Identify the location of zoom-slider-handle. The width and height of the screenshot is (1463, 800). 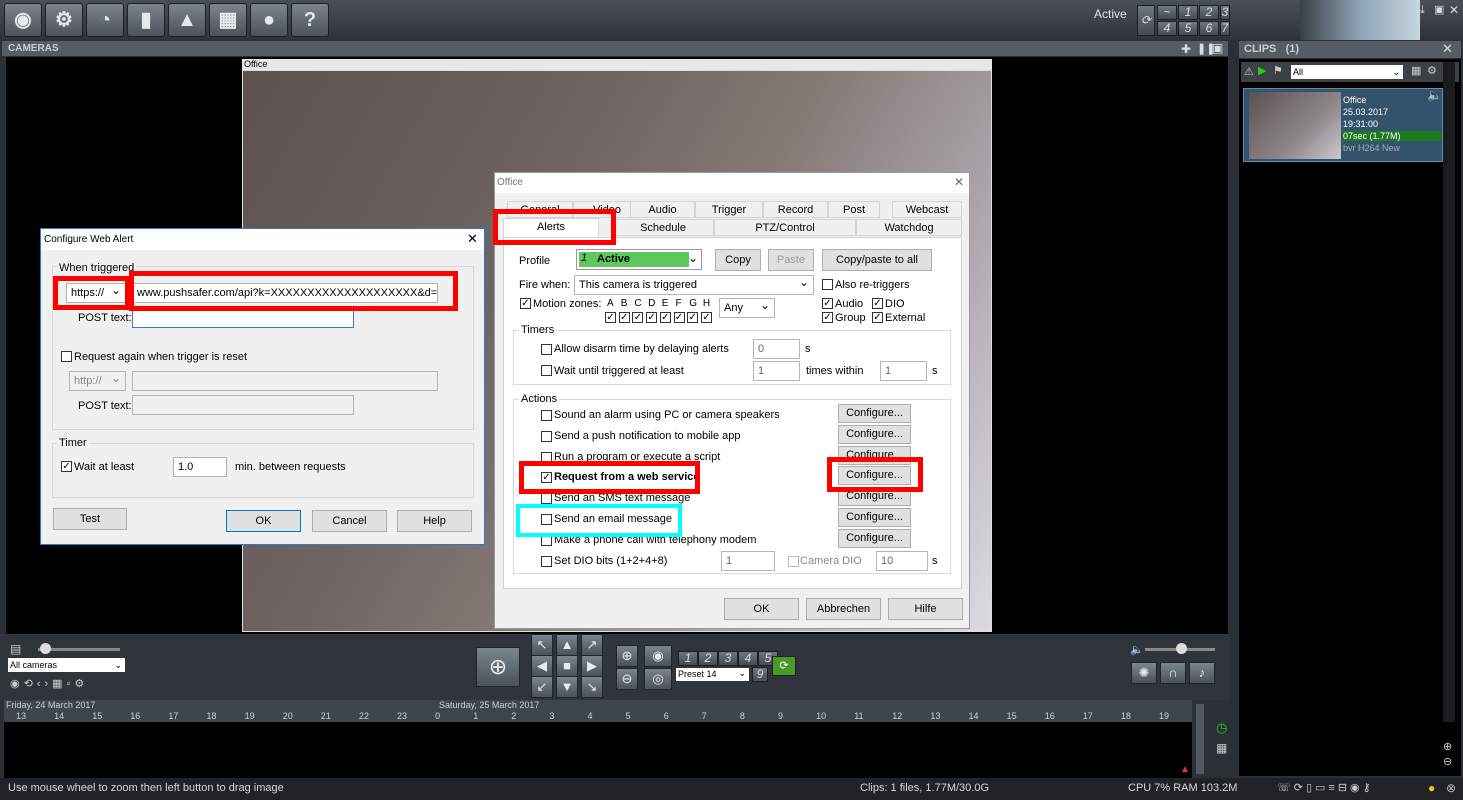
(45, 648).